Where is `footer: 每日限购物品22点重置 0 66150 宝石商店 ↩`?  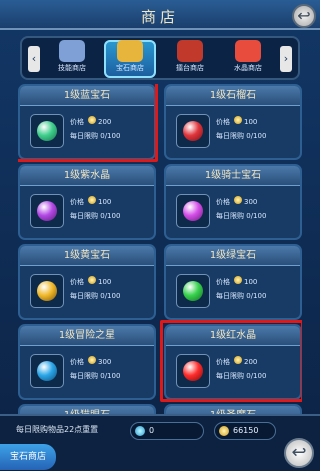
footer: 每日限购物品22点重置 0 66150 宝石商店 ↩ is located at coordinates (160, 442).